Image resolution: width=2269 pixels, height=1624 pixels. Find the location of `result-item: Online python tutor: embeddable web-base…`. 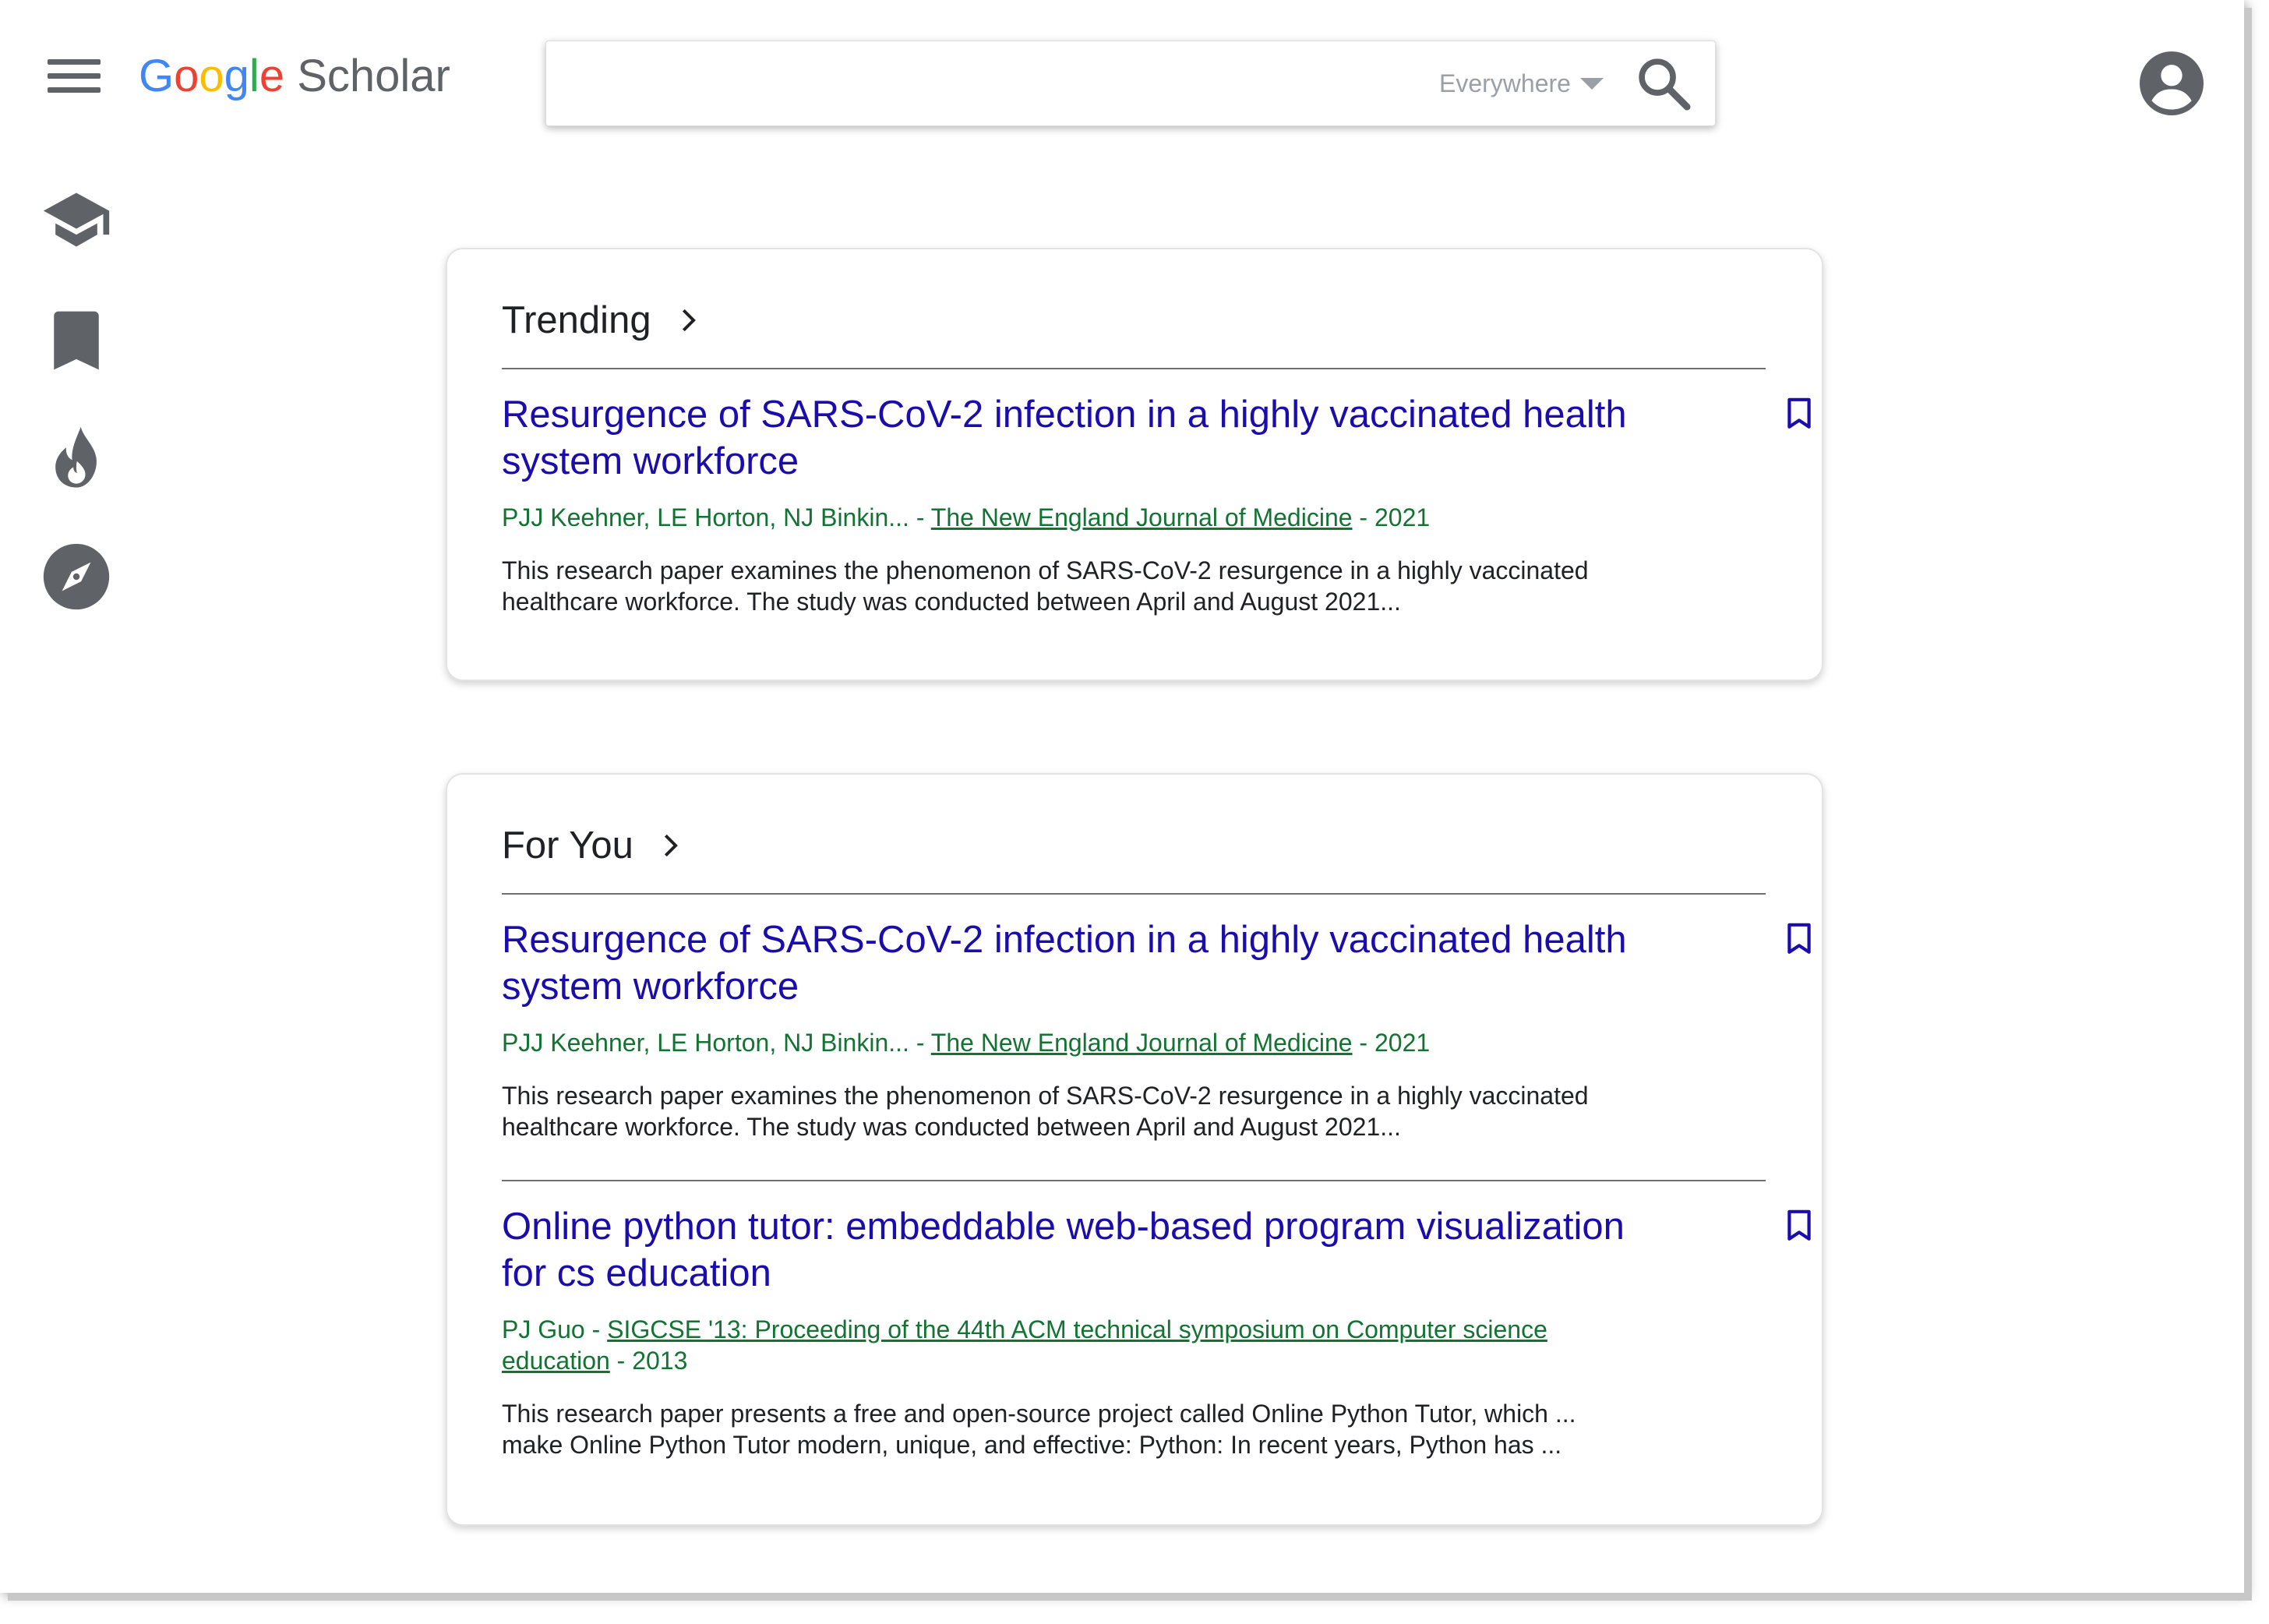

result-item: Online python tutor: embeddable web-base… is located at coordinates (1156, 1331).